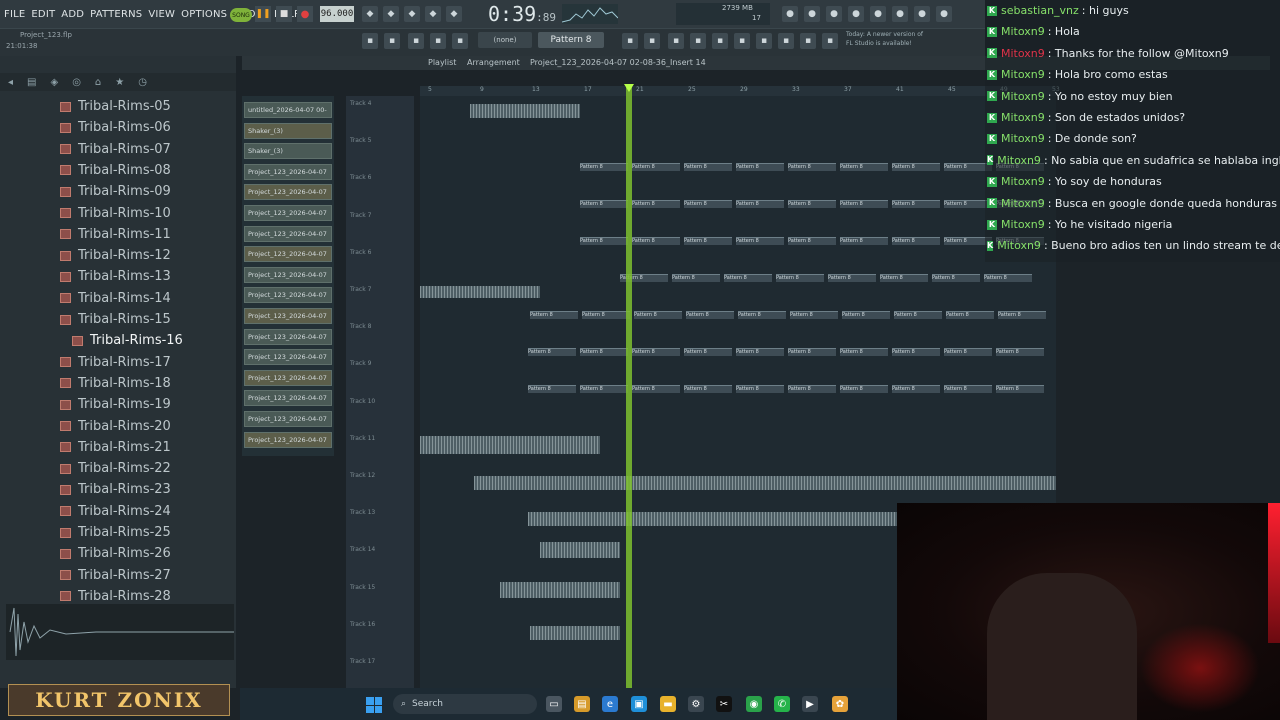  What do you see at coordinates (115, 468) in the screenshot?
I see `browser-item: Tribal-Rims-22` at bounding box center [115, 468].